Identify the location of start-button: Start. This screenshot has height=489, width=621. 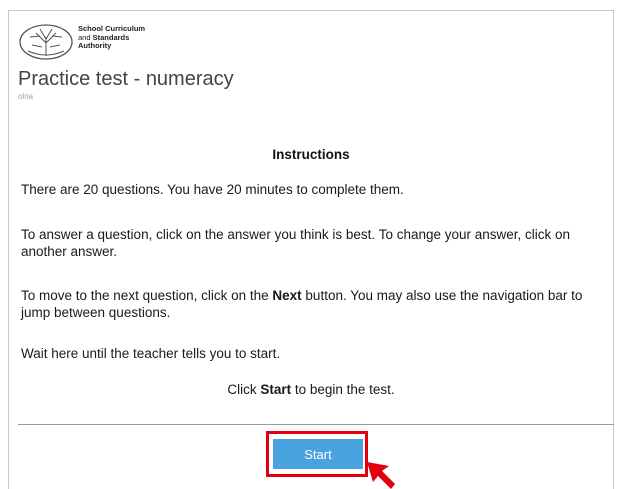
(318, 454).